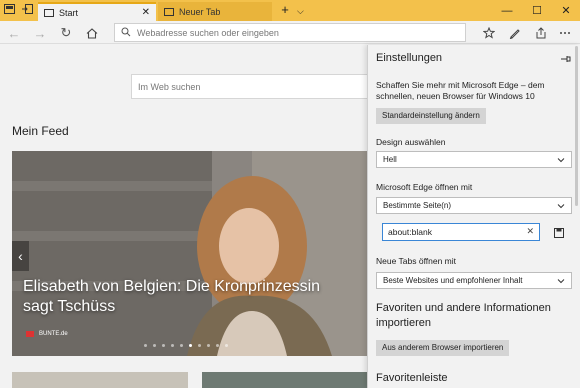 Image resolution: width=580 pixels, height=388 pixels. Describe the element at coordinates (443, 348) in the screenshot. I see `import-button: Aus anderem Browser importieren` at that location.